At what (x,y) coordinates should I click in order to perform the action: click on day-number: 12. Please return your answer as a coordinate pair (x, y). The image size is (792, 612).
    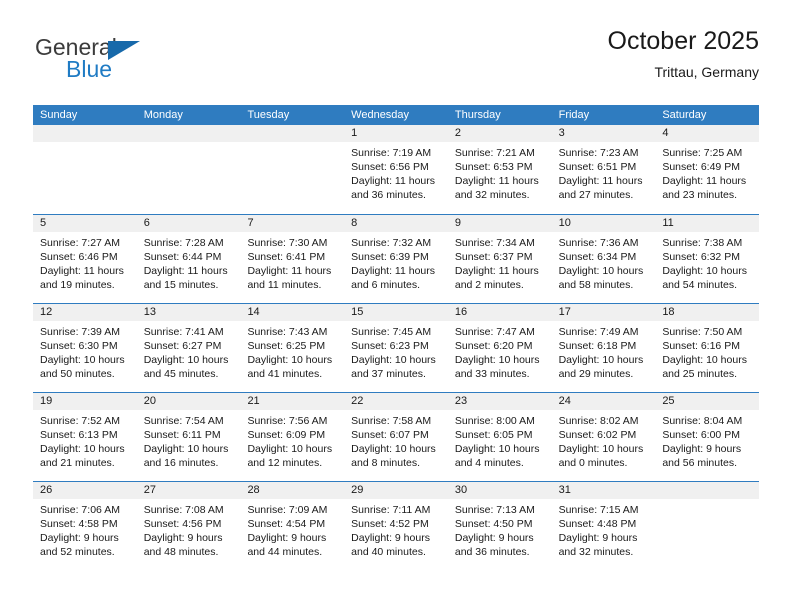
    Looking at the image, I should click on (85, 312).